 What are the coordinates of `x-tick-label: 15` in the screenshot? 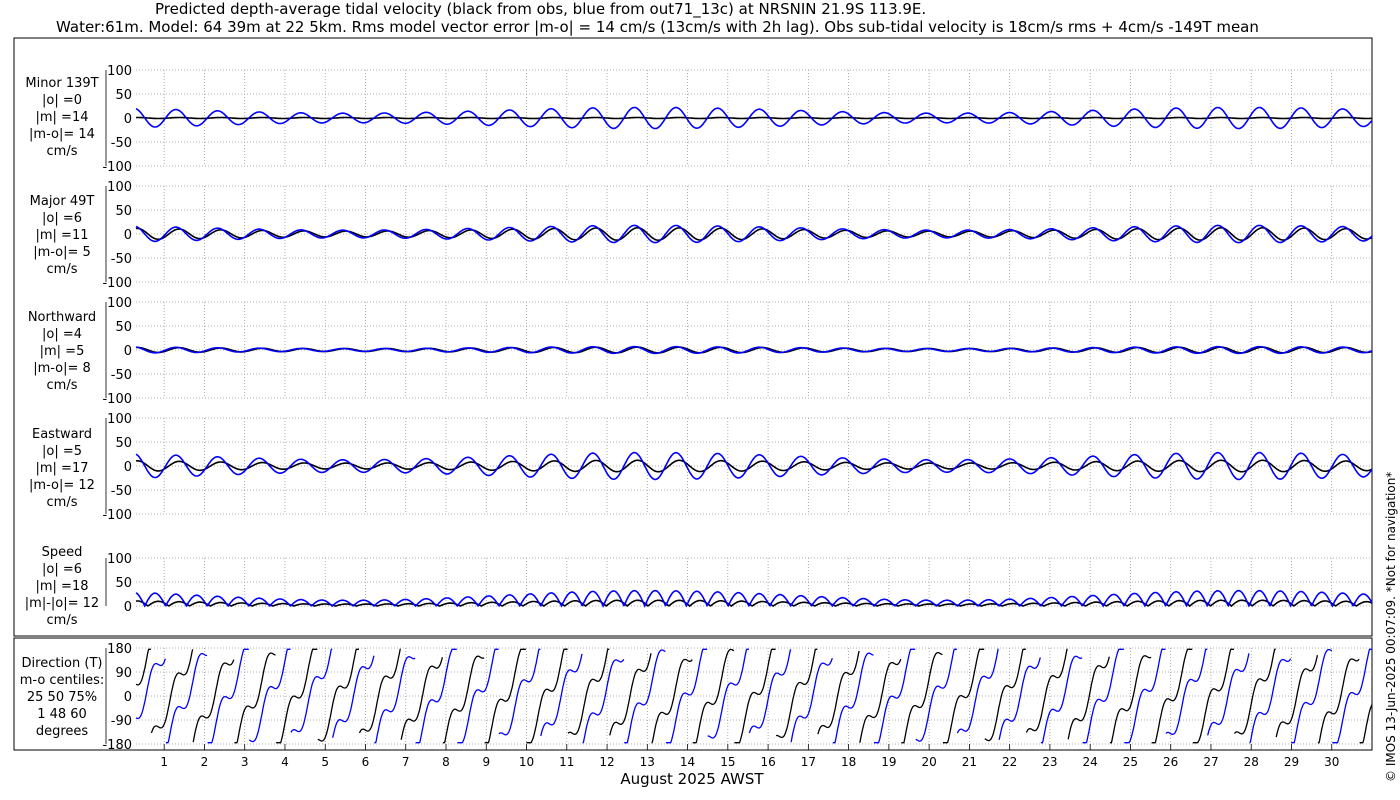 It's located at (727, 762).